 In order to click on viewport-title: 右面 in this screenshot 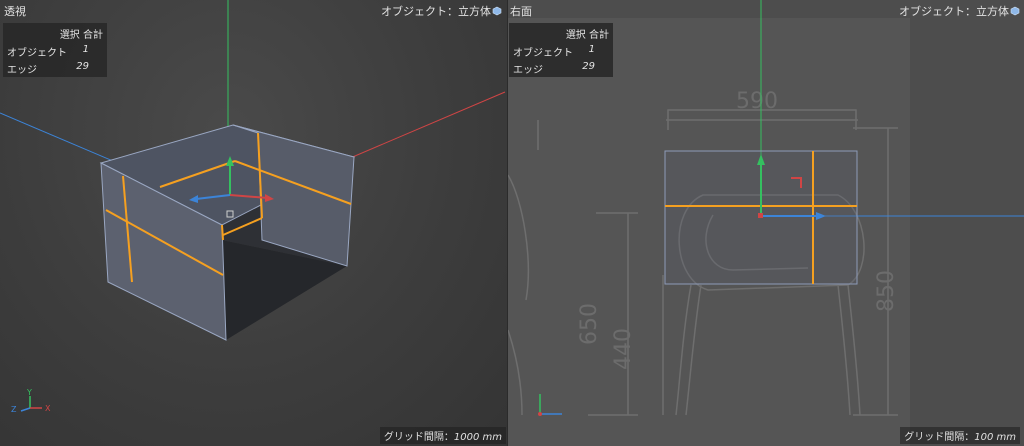, I will do `click(521, 11)`.